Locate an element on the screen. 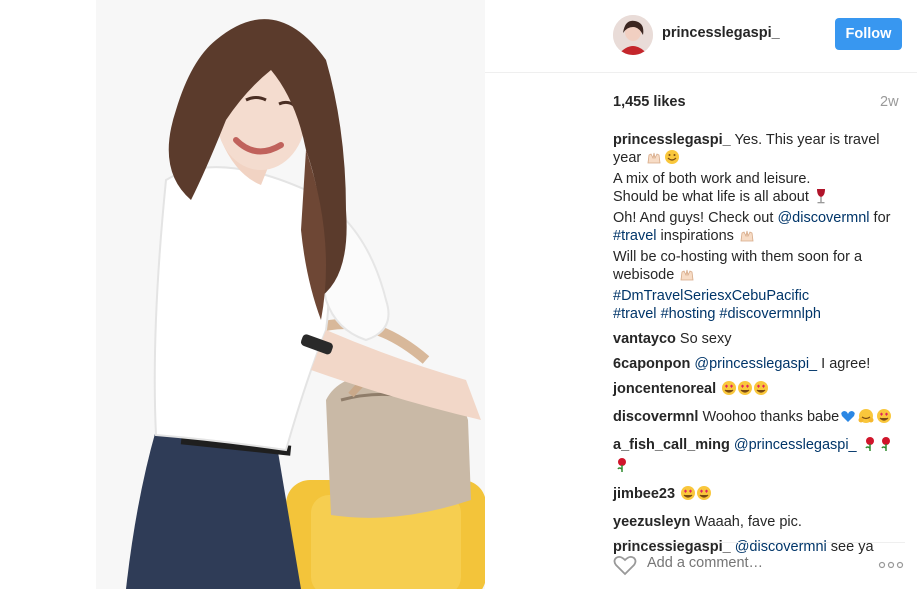  blue-heart-emoji is located at coordinates (848, 418).